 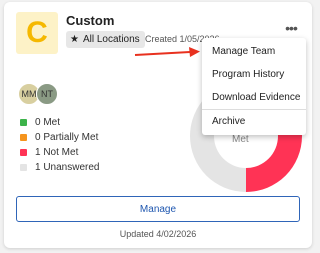 What do you see at coordinates (254, 97) in the screenshot?
I see `menu-item-download-evidence: Download Evidence` at bounding box center [254, 97].